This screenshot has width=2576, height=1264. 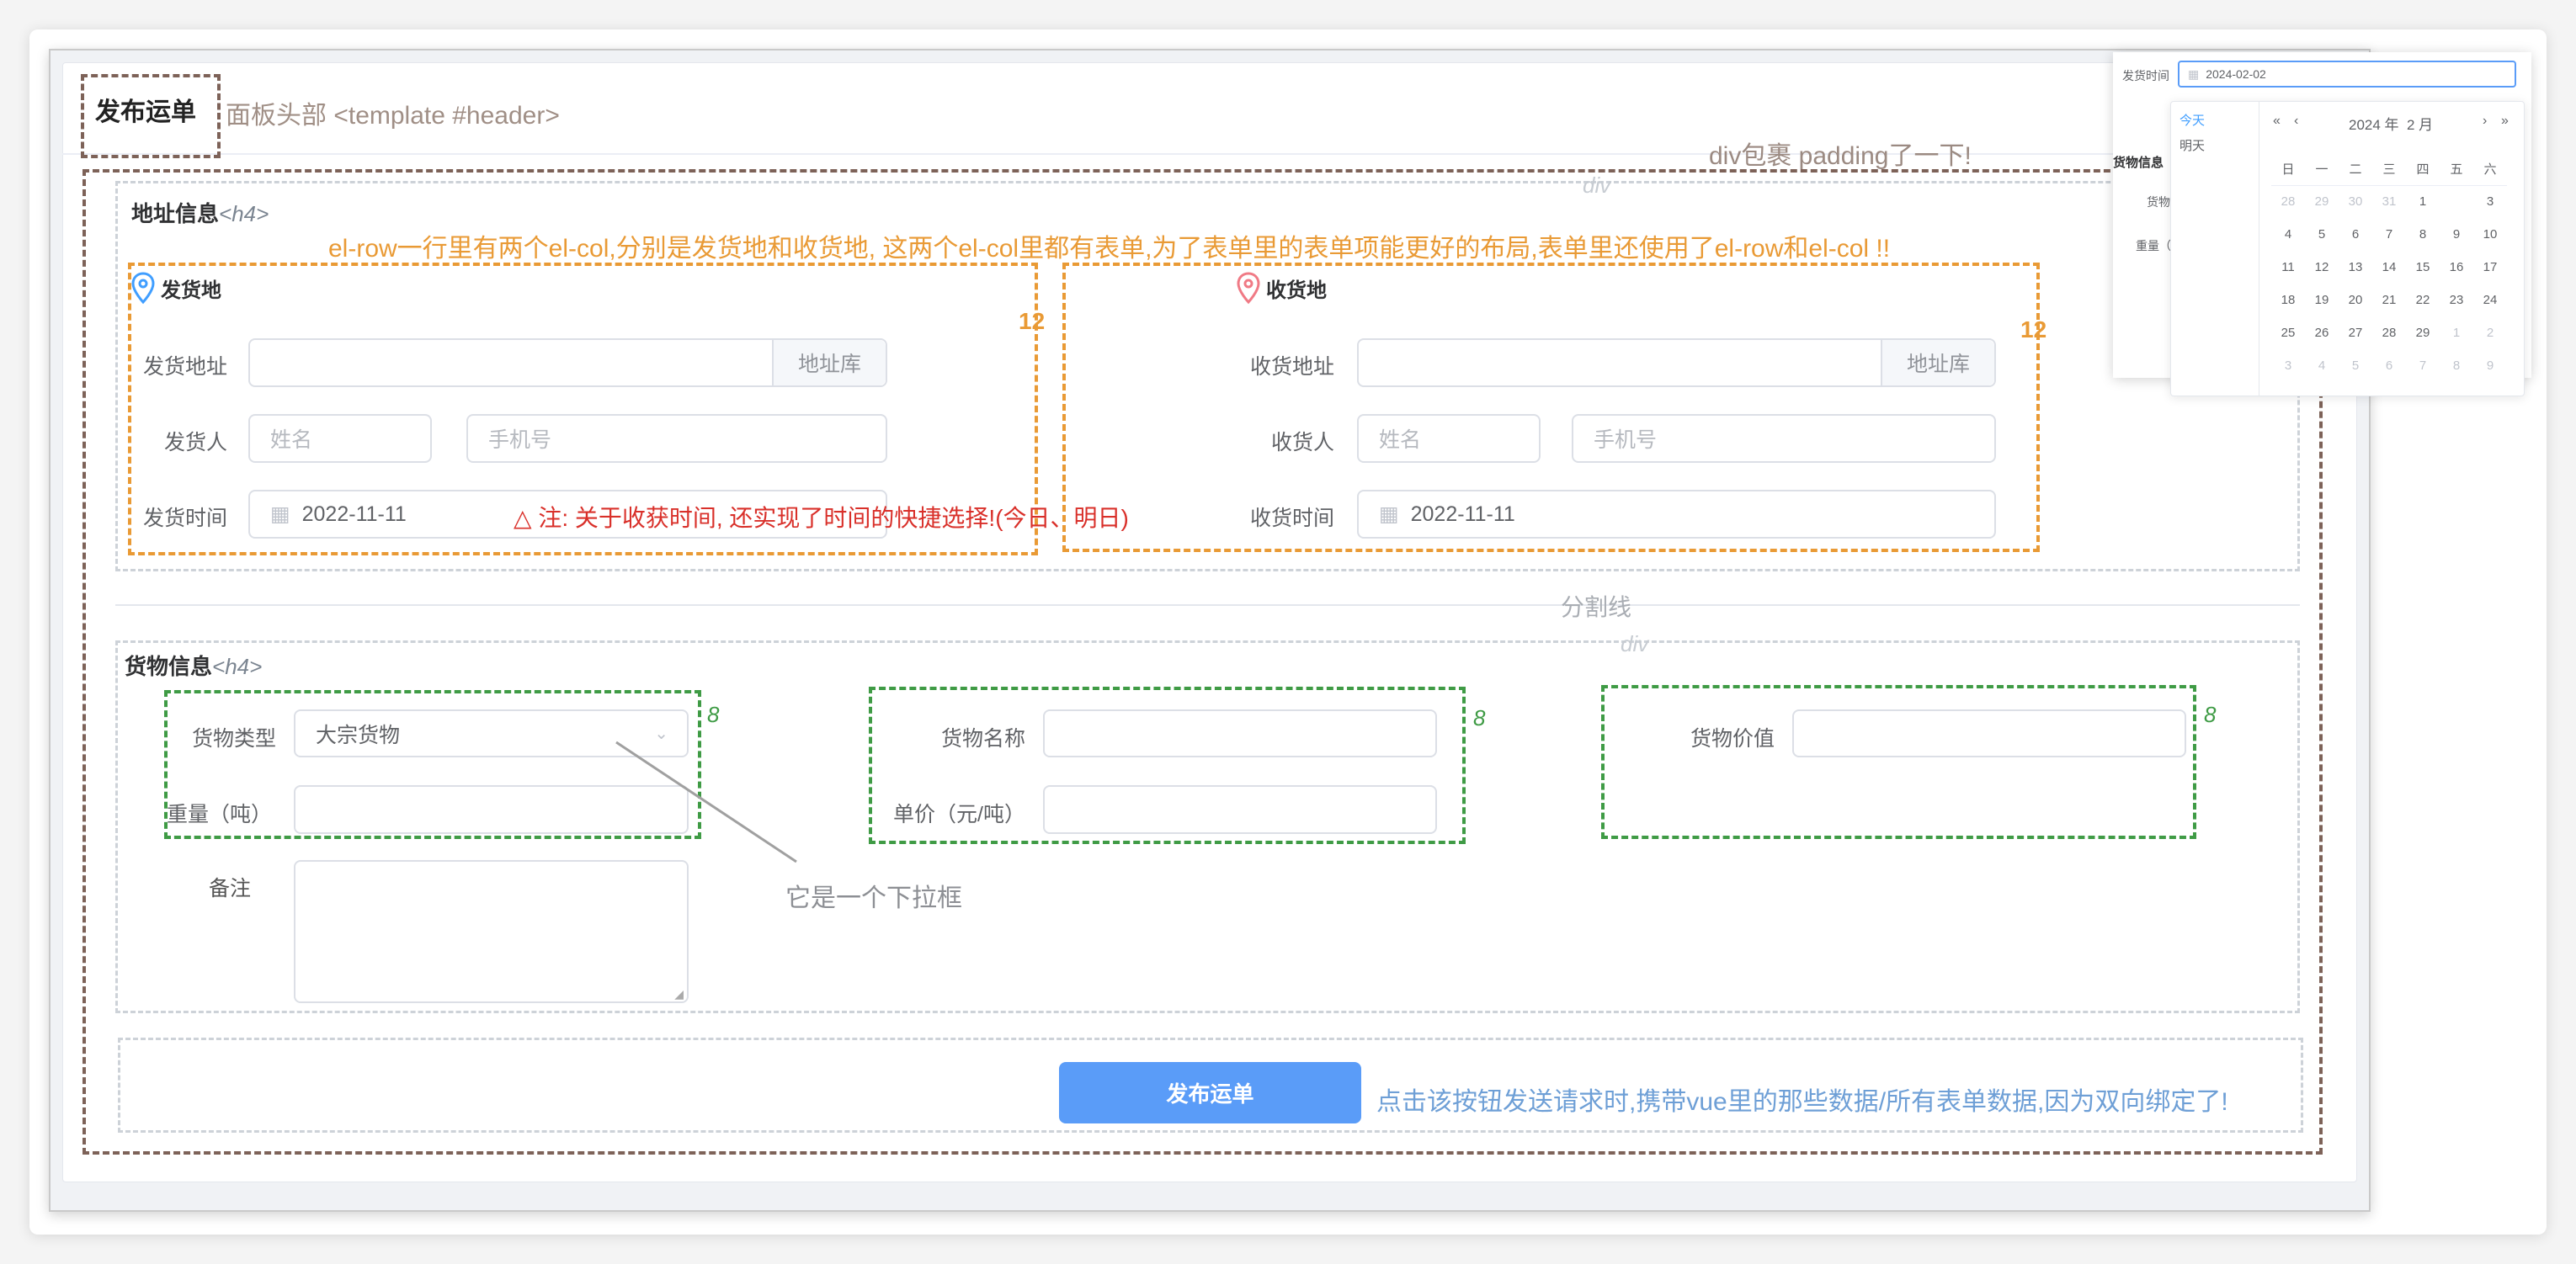 What do you see at coordinates (1240, 809) in the screenshot?
I see `unit-price-input` at bounding box center [1240, 809].